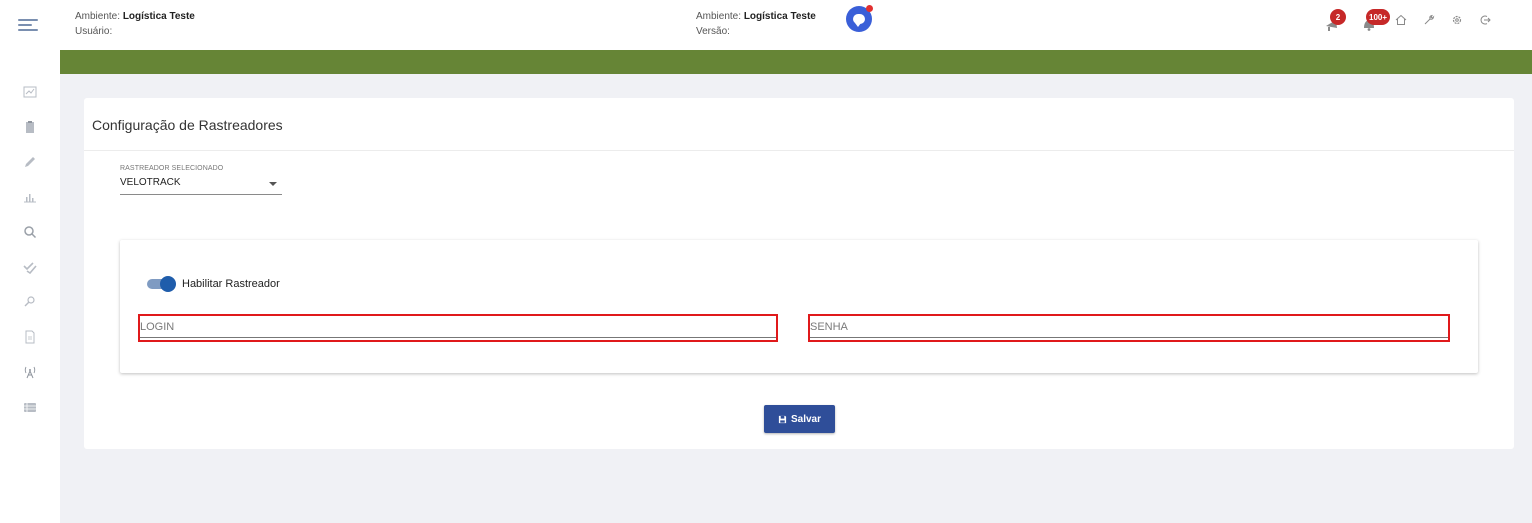 This screenshot has width=1532, height=523. What do you see at coordinates (756, 24) in the screenshot?
I see `environment-info-middle: Ambiente: Logística Teste Versão:` at bounding box center [756, 24].